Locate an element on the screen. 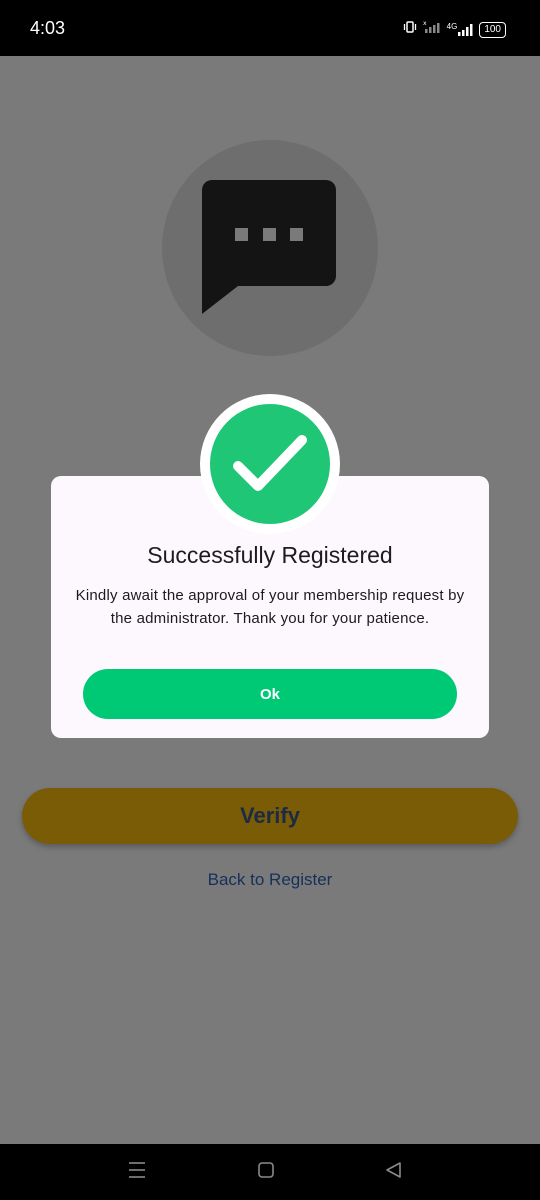  home-icon is located at coordinates (266, 1172).